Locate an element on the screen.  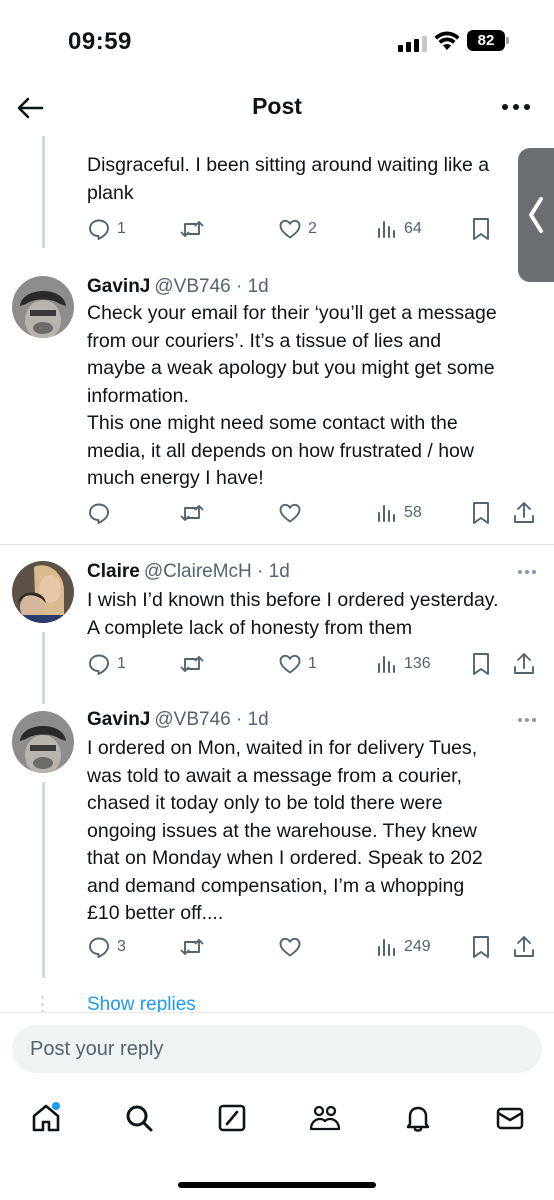
top-nav: Post is located at coordinates (277, 108).